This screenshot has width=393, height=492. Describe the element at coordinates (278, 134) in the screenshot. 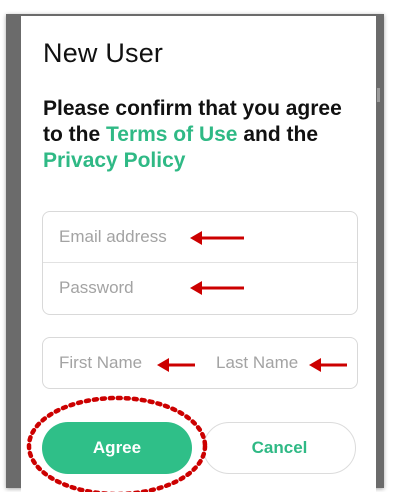

I see `confirm-middle: and the` at that location.